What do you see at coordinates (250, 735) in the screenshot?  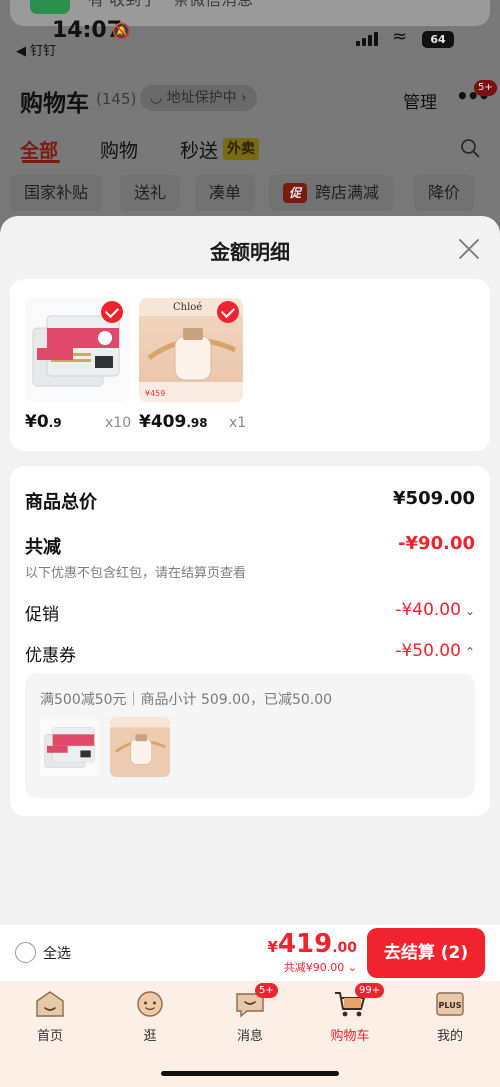 I see `coupon-detail-box: 满500减50元｜商品小计 509.00，已减50.00` at bounding box center [250, 735].